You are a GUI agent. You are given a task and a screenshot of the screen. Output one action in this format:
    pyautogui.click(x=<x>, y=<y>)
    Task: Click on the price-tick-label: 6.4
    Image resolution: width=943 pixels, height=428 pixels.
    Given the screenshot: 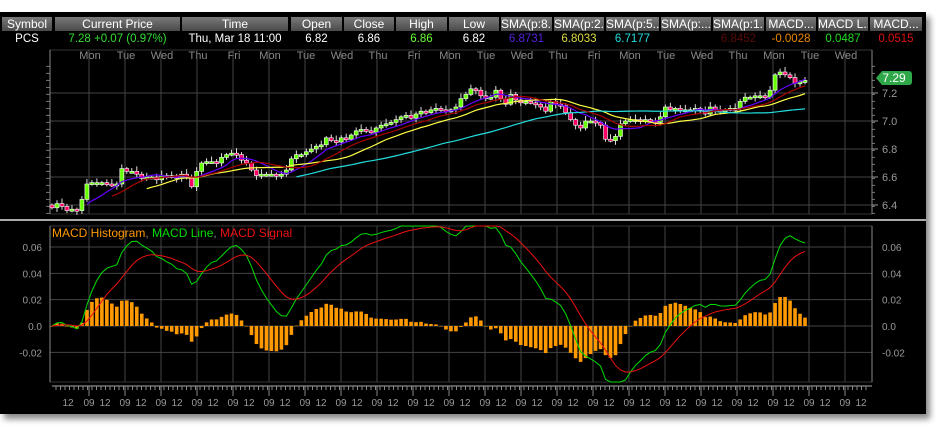 What is the action you would take?
    pyautogui.click(x=889, y=206)
    